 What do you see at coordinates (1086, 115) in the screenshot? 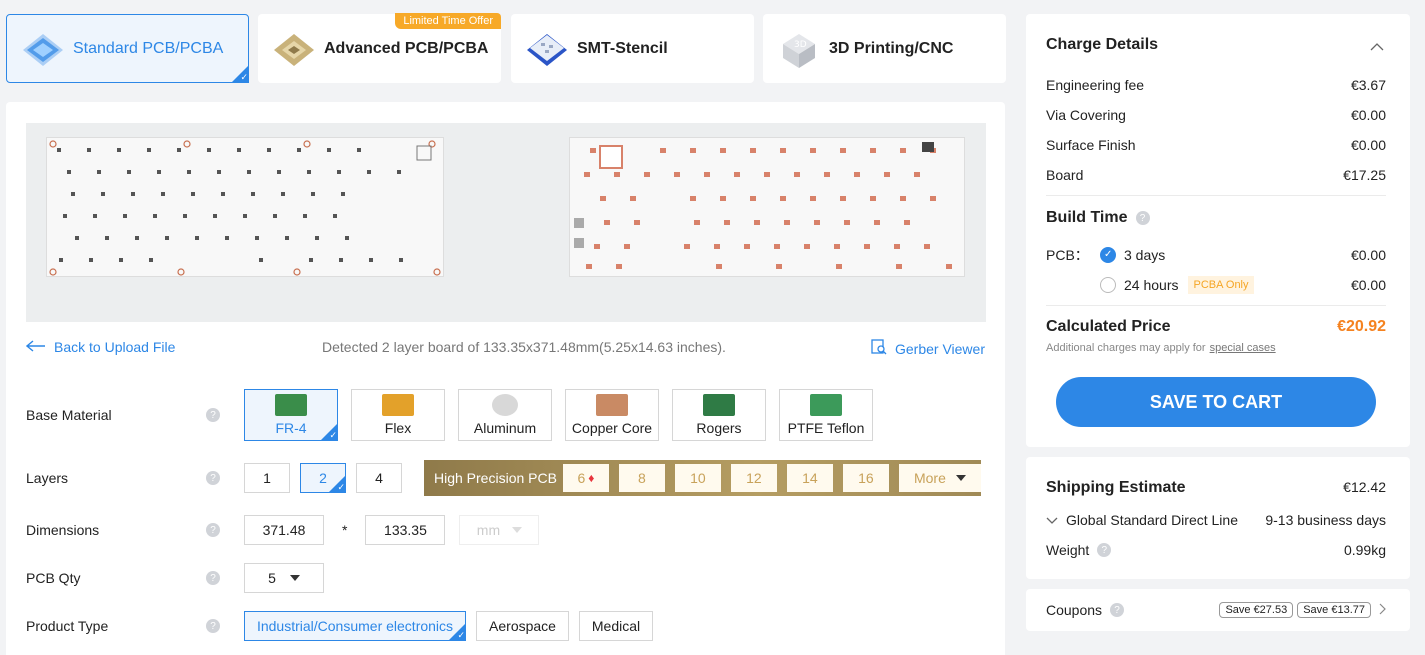
I see `charge-label: Via Covering` at bounding box center [1086, 115].